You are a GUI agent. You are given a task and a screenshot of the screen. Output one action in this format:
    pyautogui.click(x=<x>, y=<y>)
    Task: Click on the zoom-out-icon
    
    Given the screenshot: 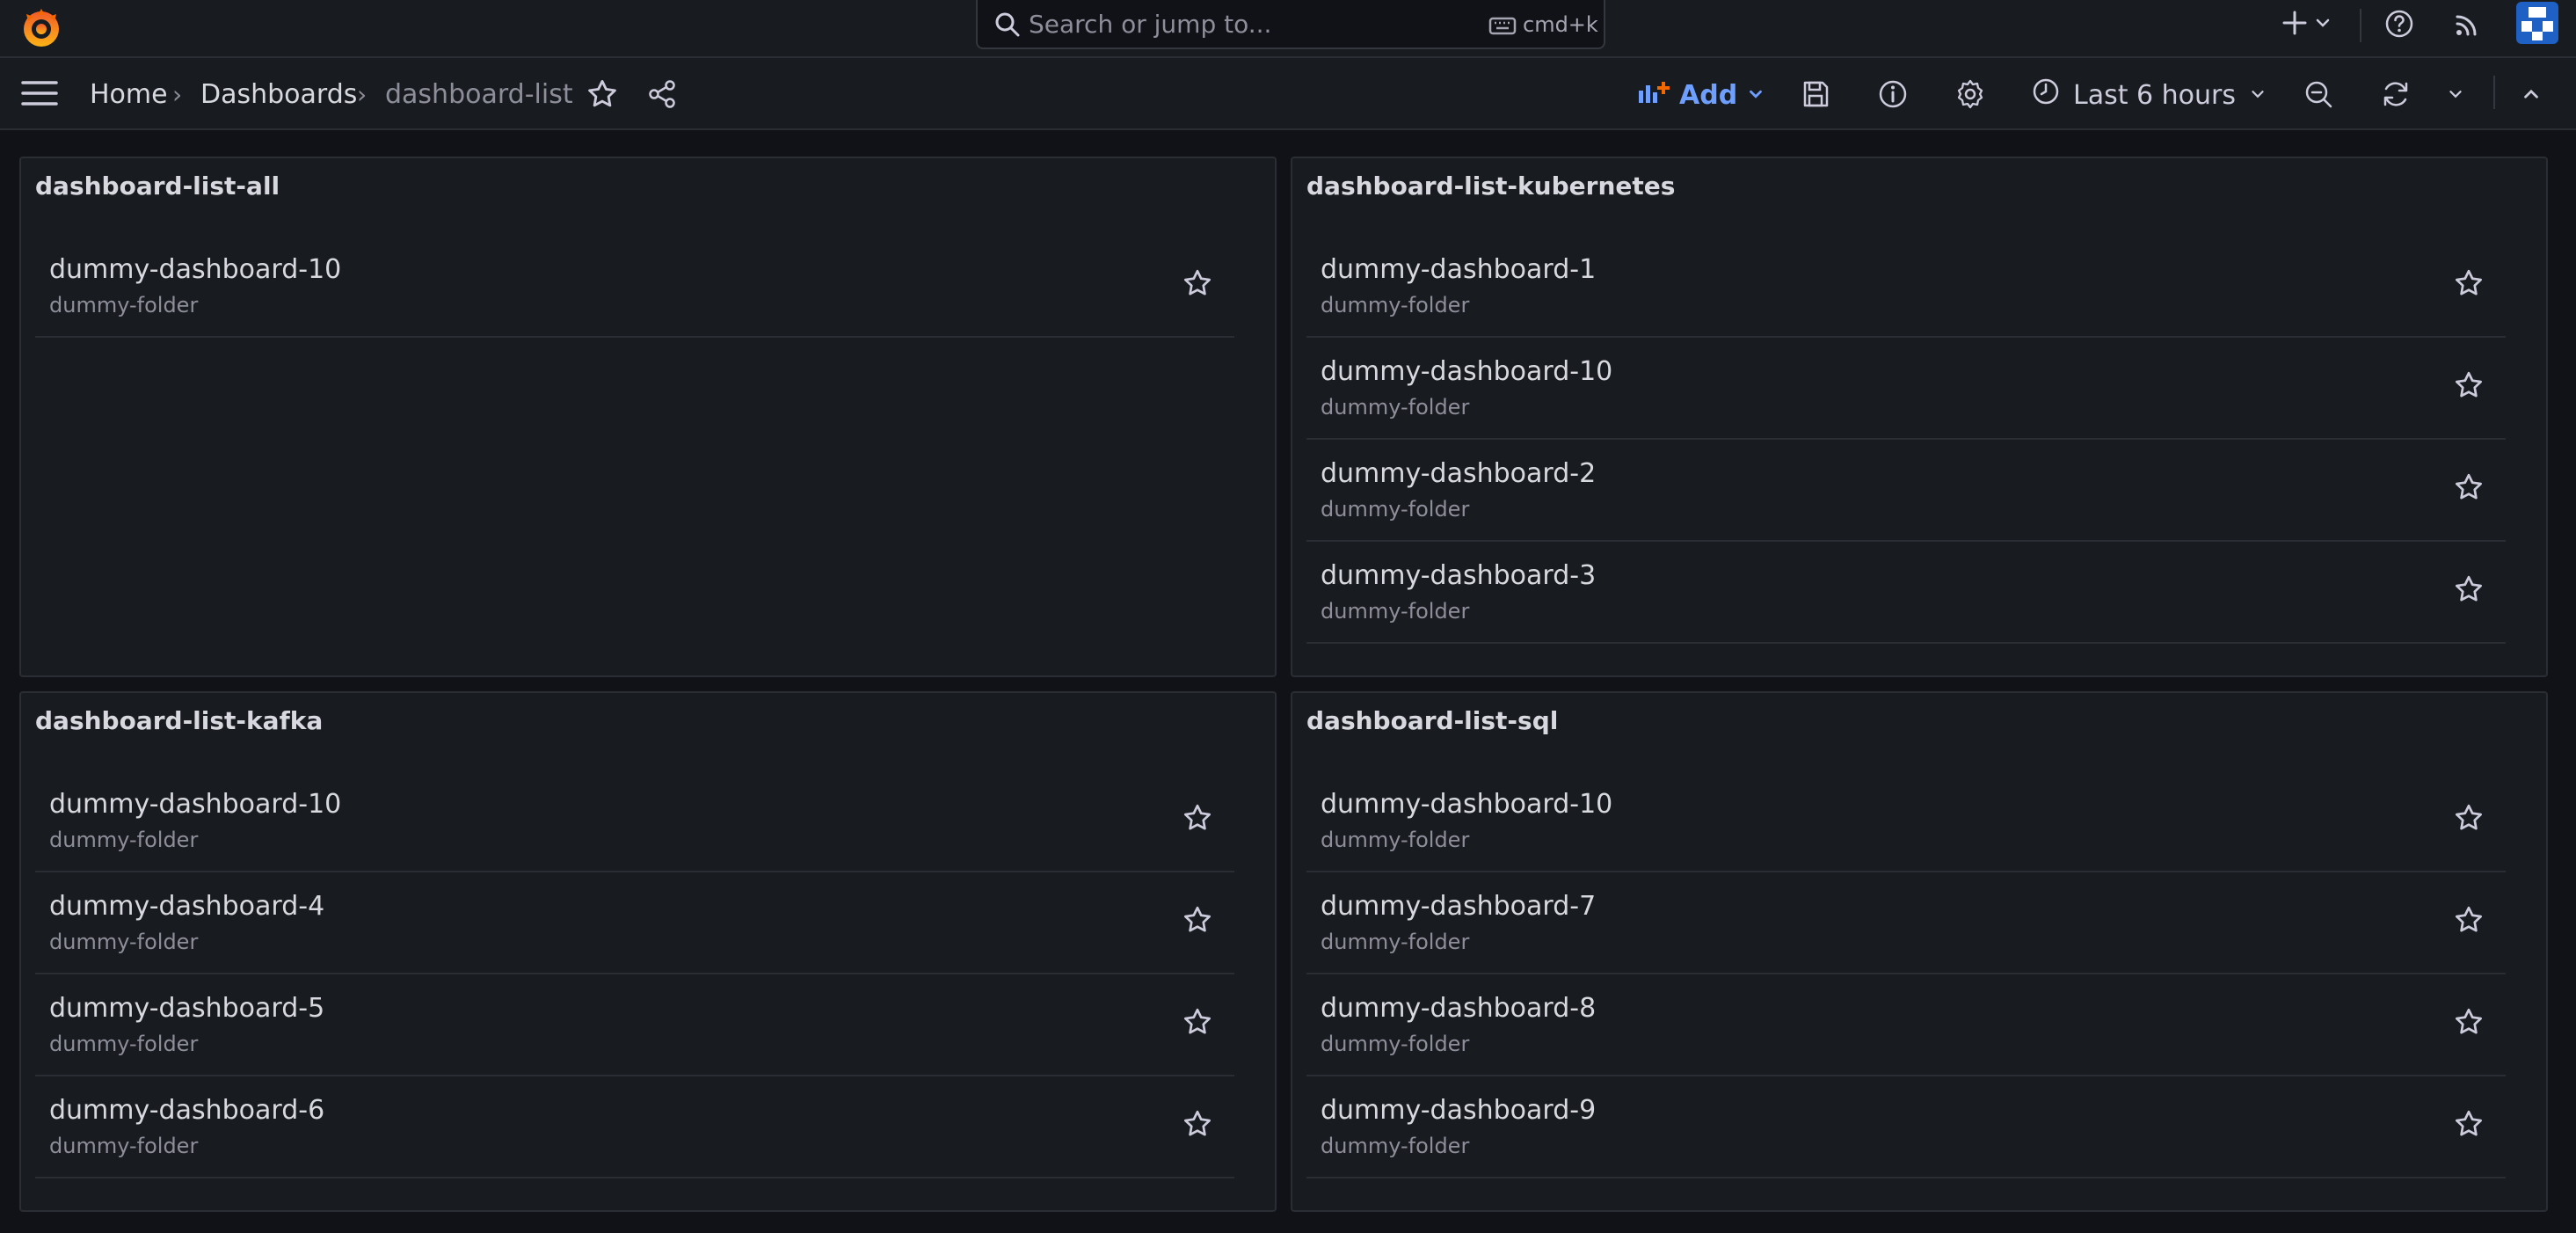 What is the action you would take?
    pyautogui.click(x=2318, y=94)
    